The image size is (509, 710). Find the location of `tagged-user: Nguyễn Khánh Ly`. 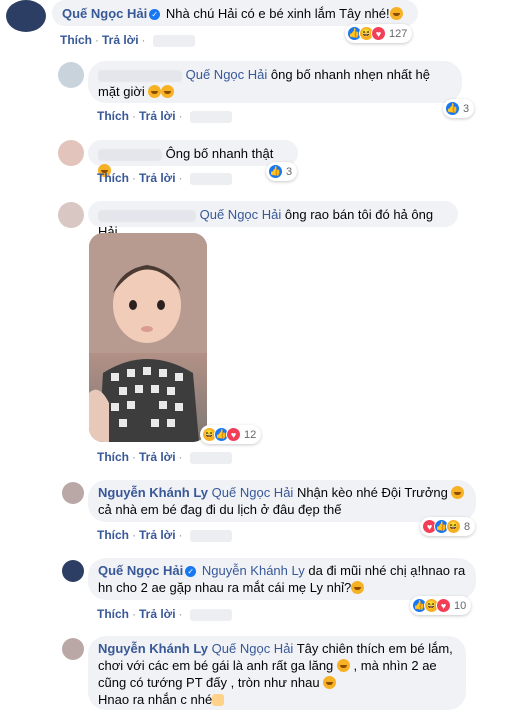

tagged-user: Nguyễn Khánh Ly is located at coordinates (253, 570).